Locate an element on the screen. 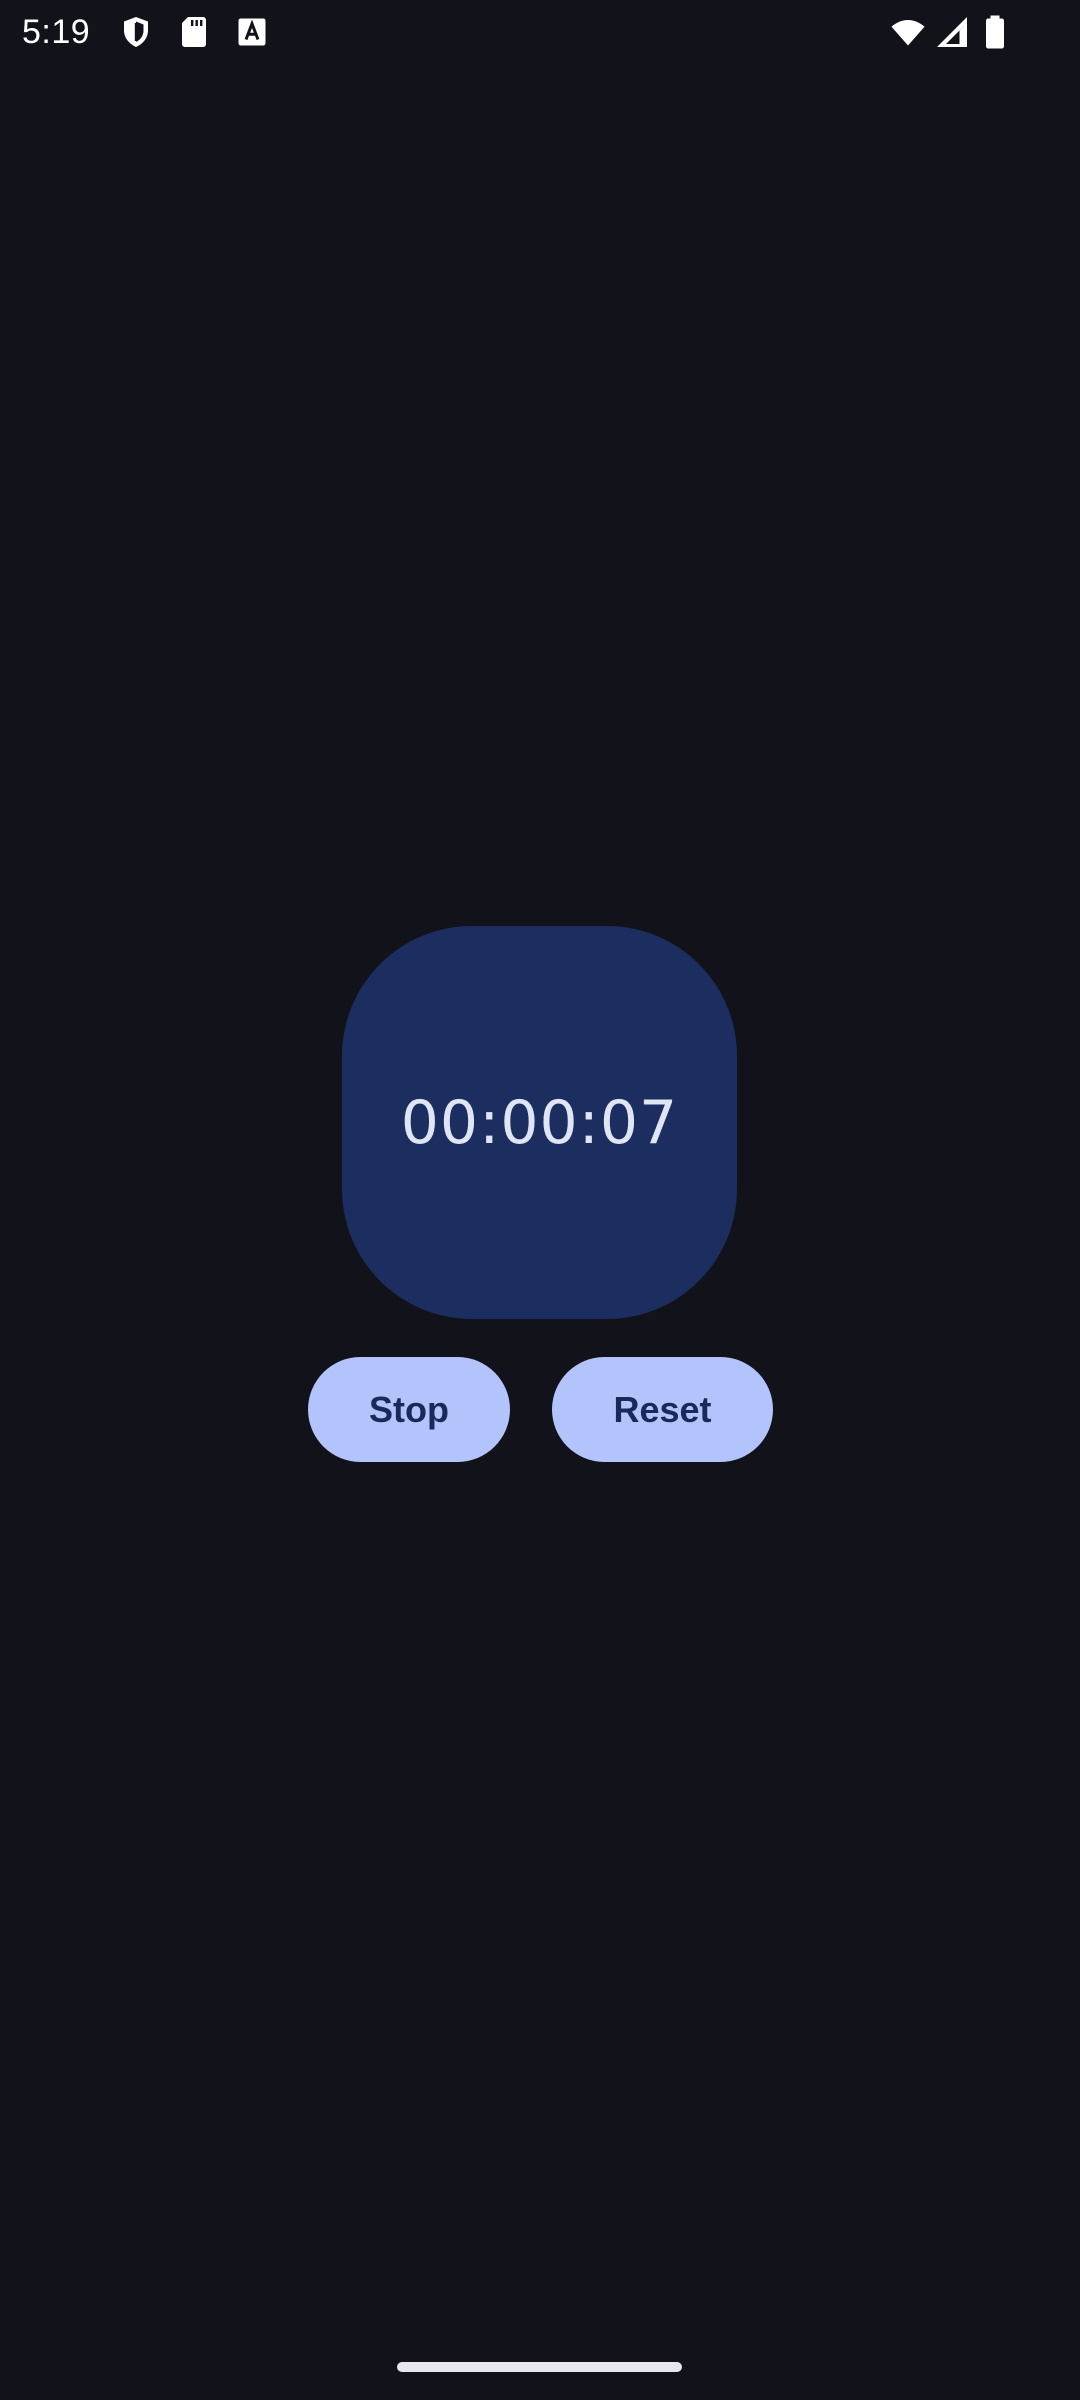  elapsed-time: 00:00:07 is located at coordinates (539, 1122).